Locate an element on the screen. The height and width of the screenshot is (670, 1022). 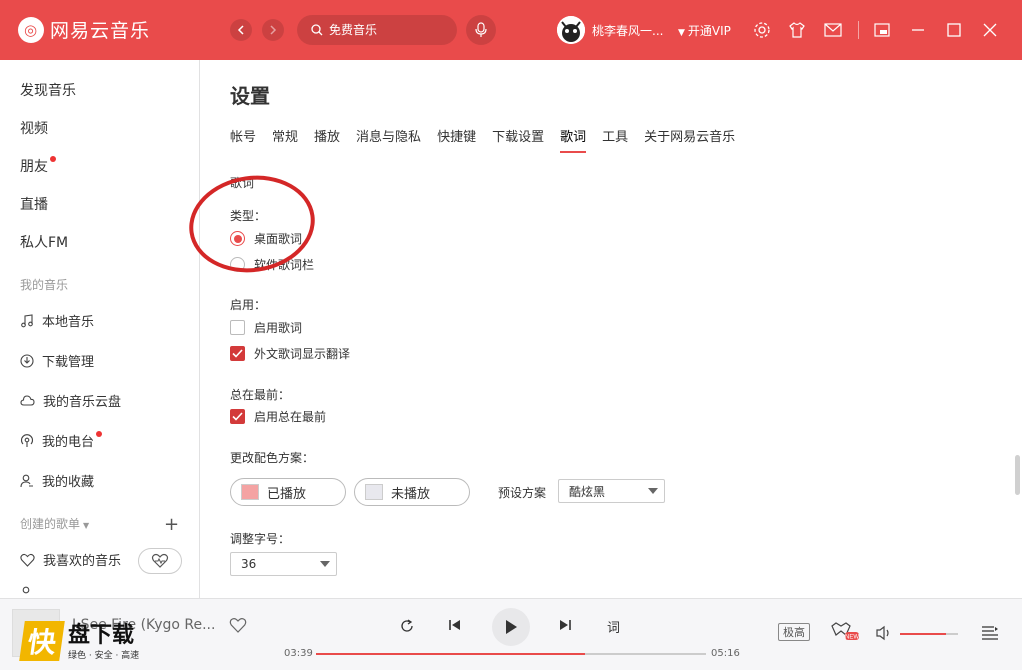
like-song-button is located at coordinates (238, 625).